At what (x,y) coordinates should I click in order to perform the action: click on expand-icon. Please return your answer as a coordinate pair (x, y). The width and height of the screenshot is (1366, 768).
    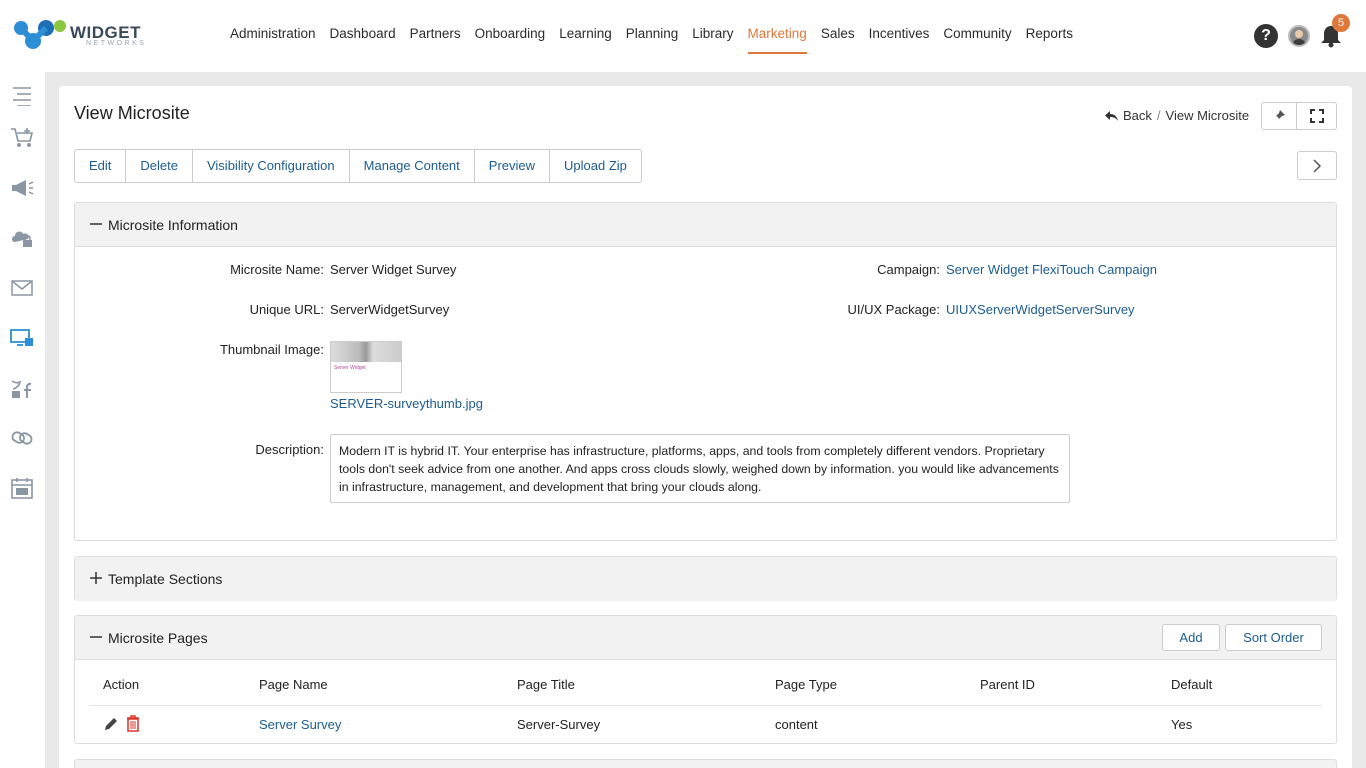
    Looking at the image, I should click on (1316, 116).